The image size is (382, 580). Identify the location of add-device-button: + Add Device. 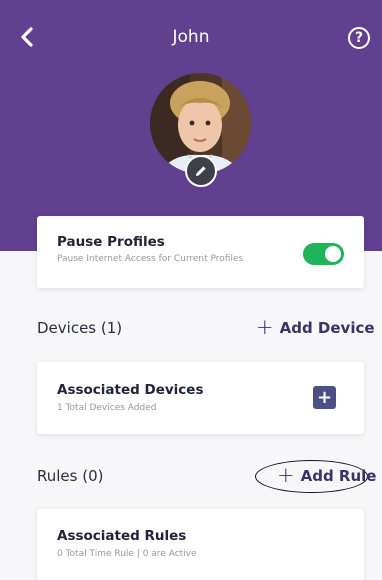
(315, 327).